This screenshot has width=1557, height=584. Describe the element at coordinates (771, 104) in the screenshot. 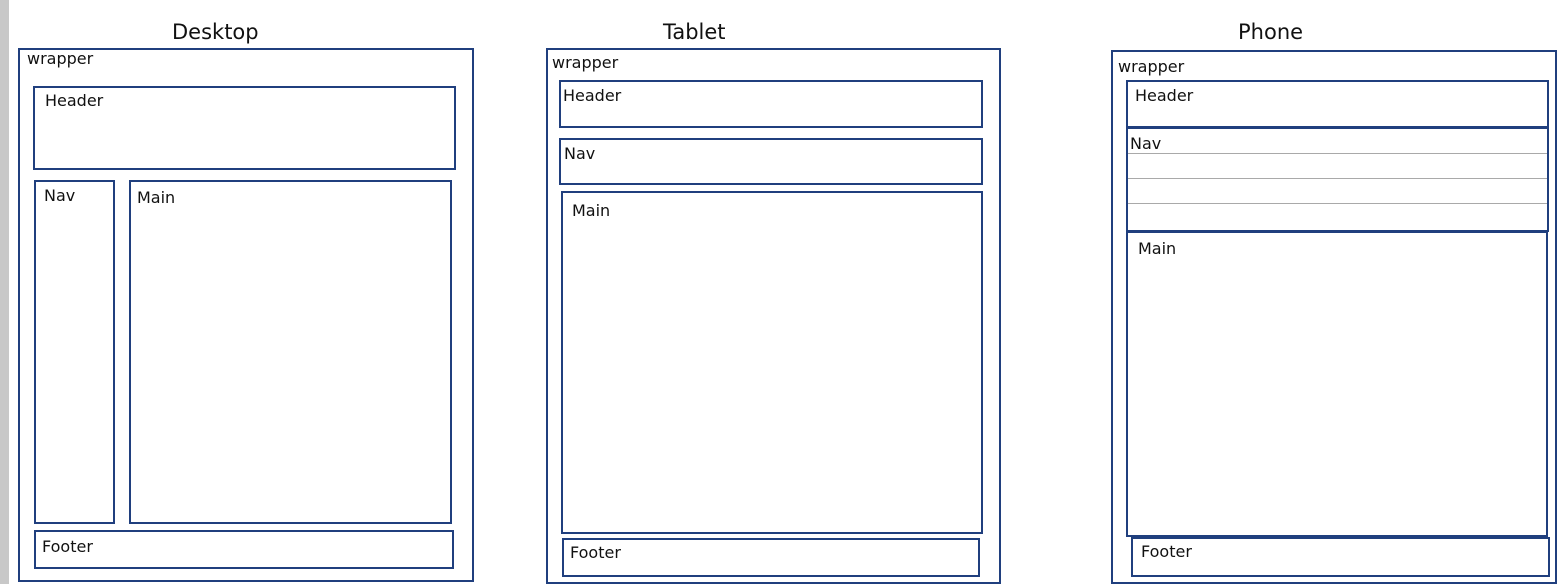

I see `tablet-header-box` at that location.